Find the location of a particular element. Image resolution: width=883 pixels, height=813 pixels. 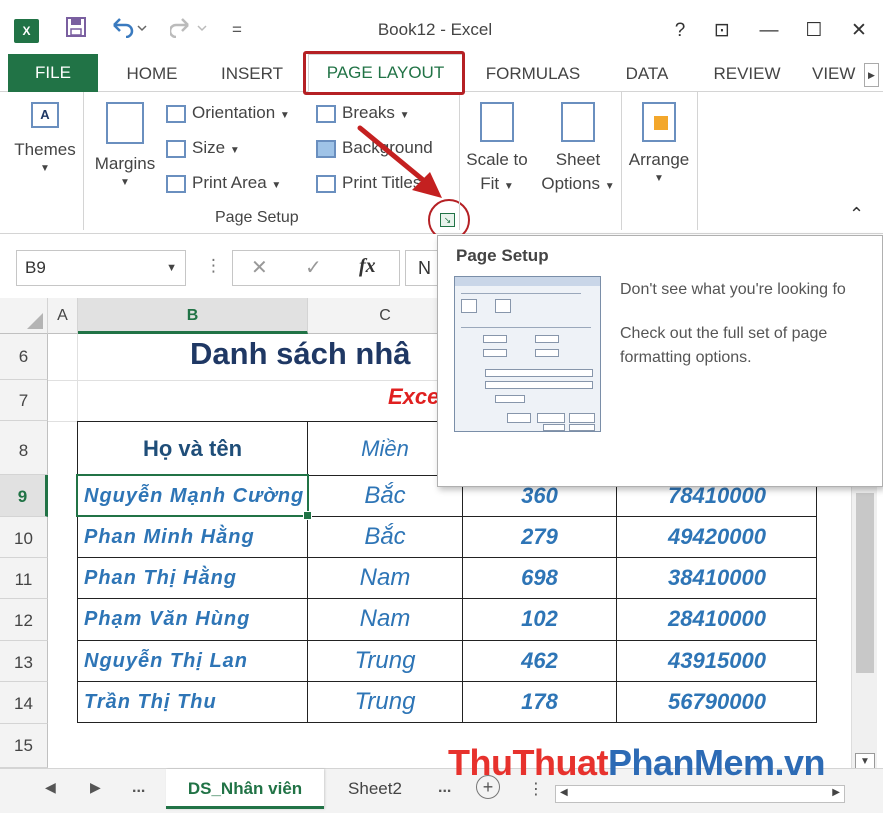

collapse-ribbon-icon: ⌃ is located at coordinates (856, 214).